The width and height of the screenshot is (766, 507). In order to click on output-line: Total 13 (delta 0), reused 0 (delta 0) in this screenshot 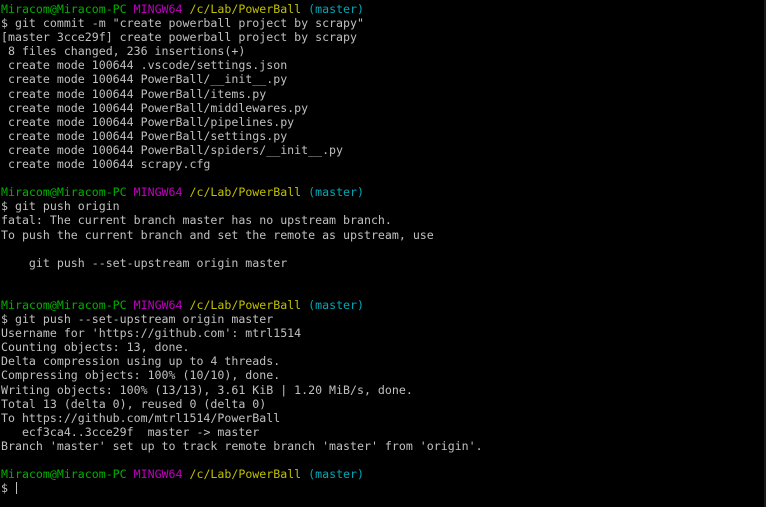, I will do `click(134, 403)`.